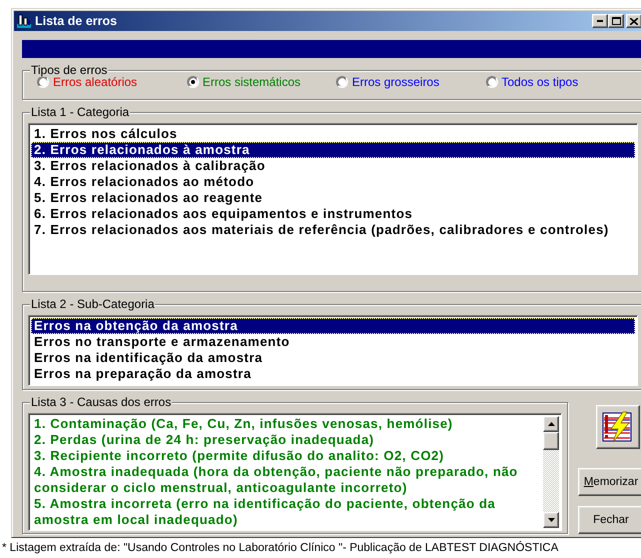  What do you see at coordinates (333, 150) in the screenshot?
I see `list-item: 2. Erros relacionados à amostra` at bounding box center [333, 150].